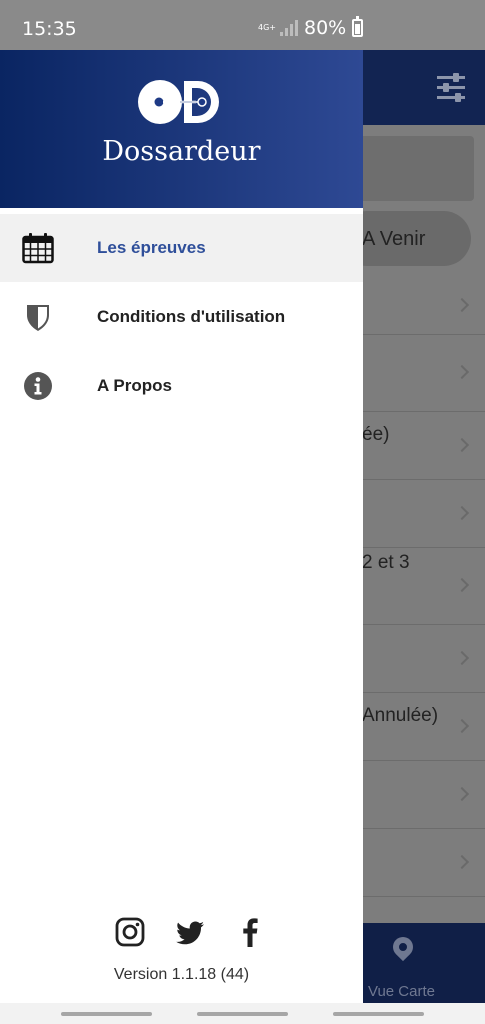 This screenshot has width=485, height=1024. I want to click on twitter-icon, so click(190, 932).